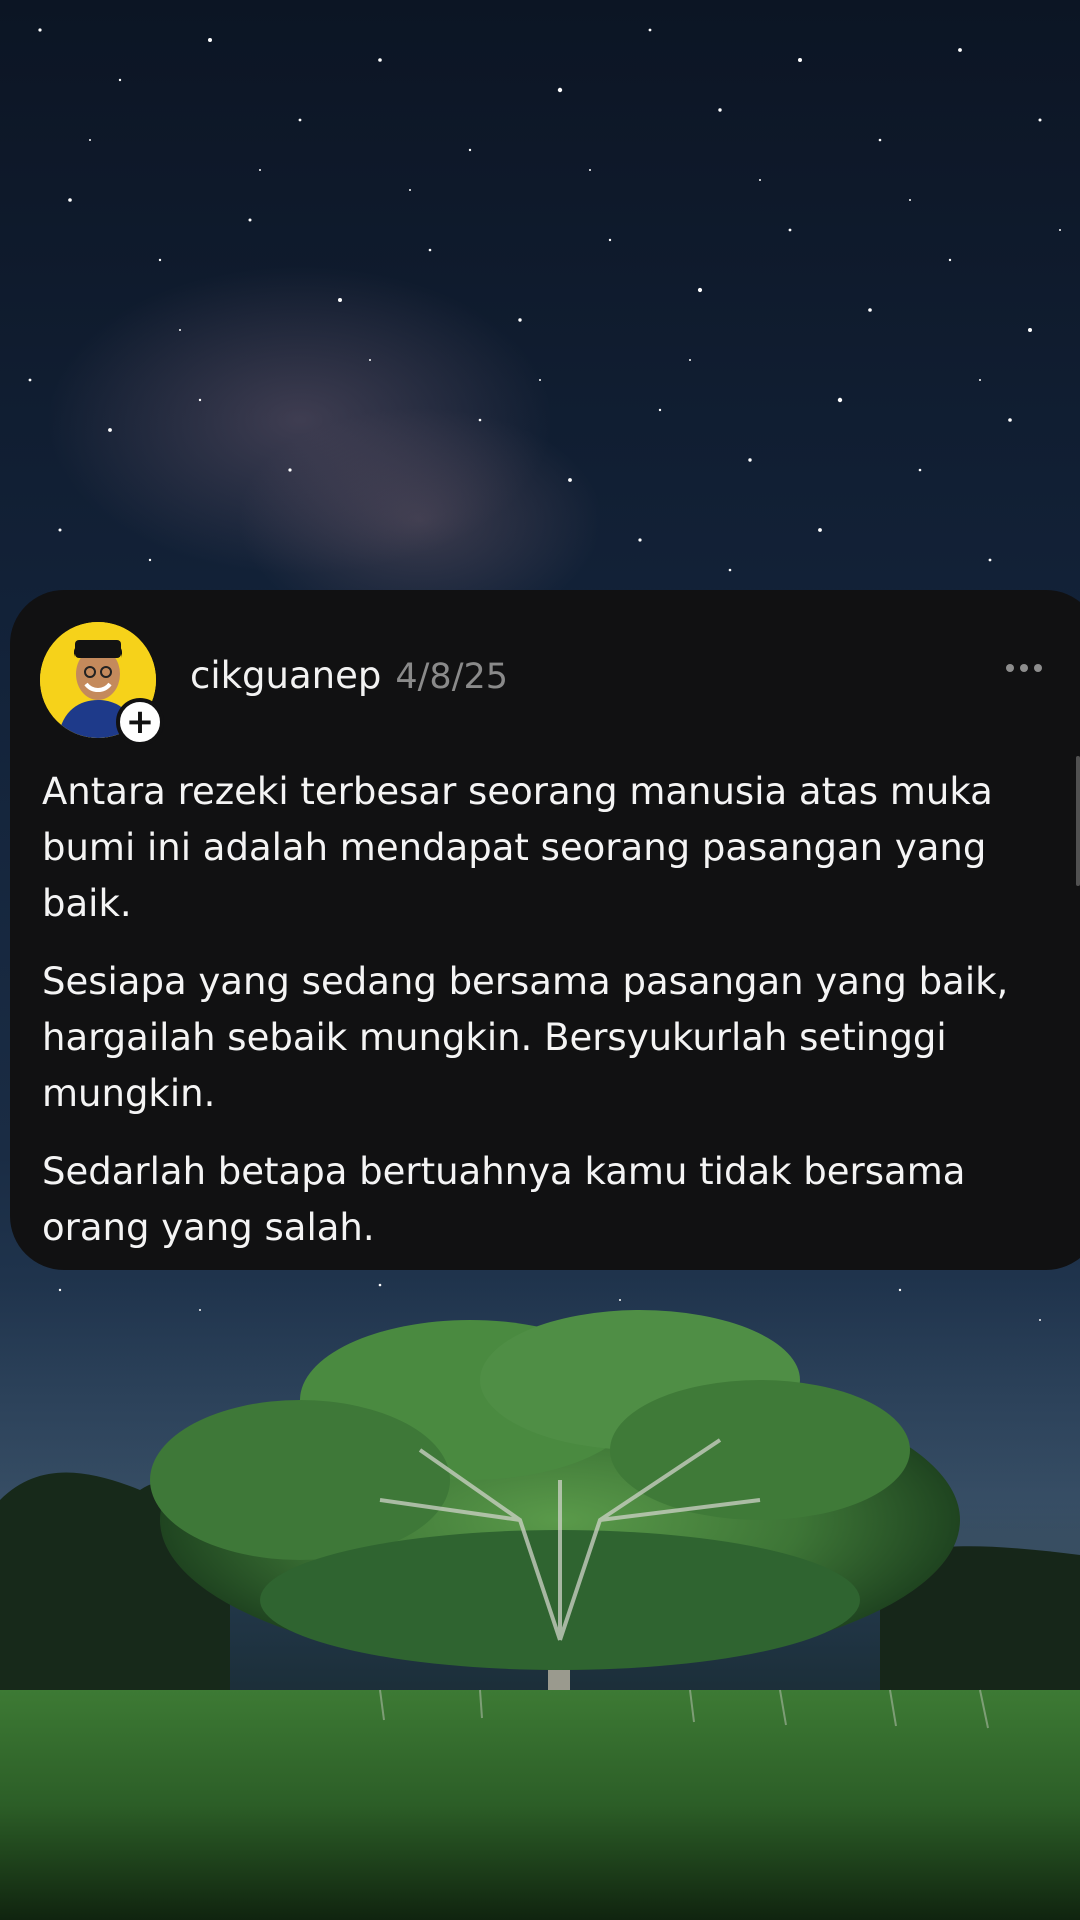  I want to click on post-header: cikguanep 4/8/25, so click(349, 675).